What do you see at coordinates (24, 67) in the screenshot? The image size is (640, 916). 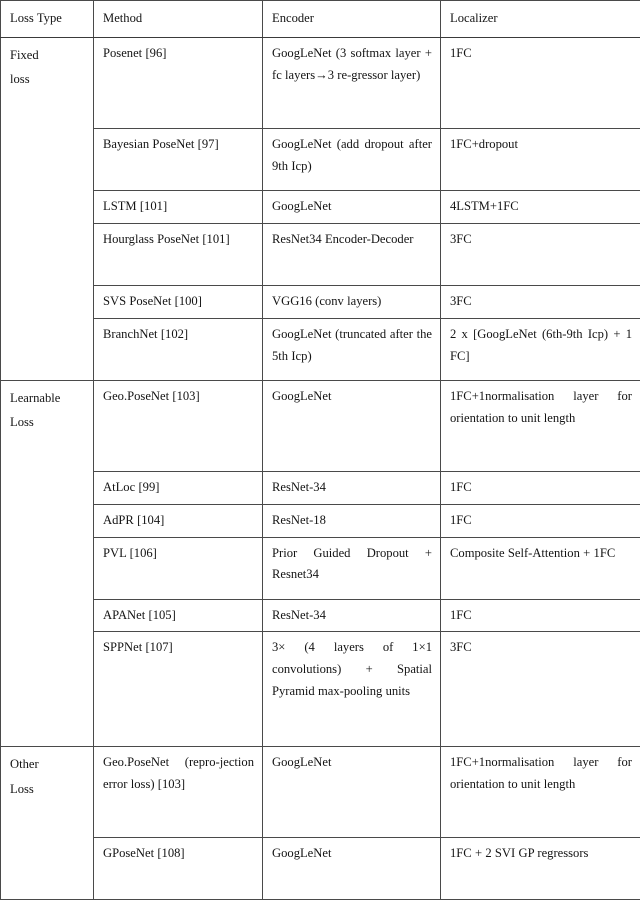 I see `loss-type-label-fixed: Fixed loss` at bounding box center [24, 67].